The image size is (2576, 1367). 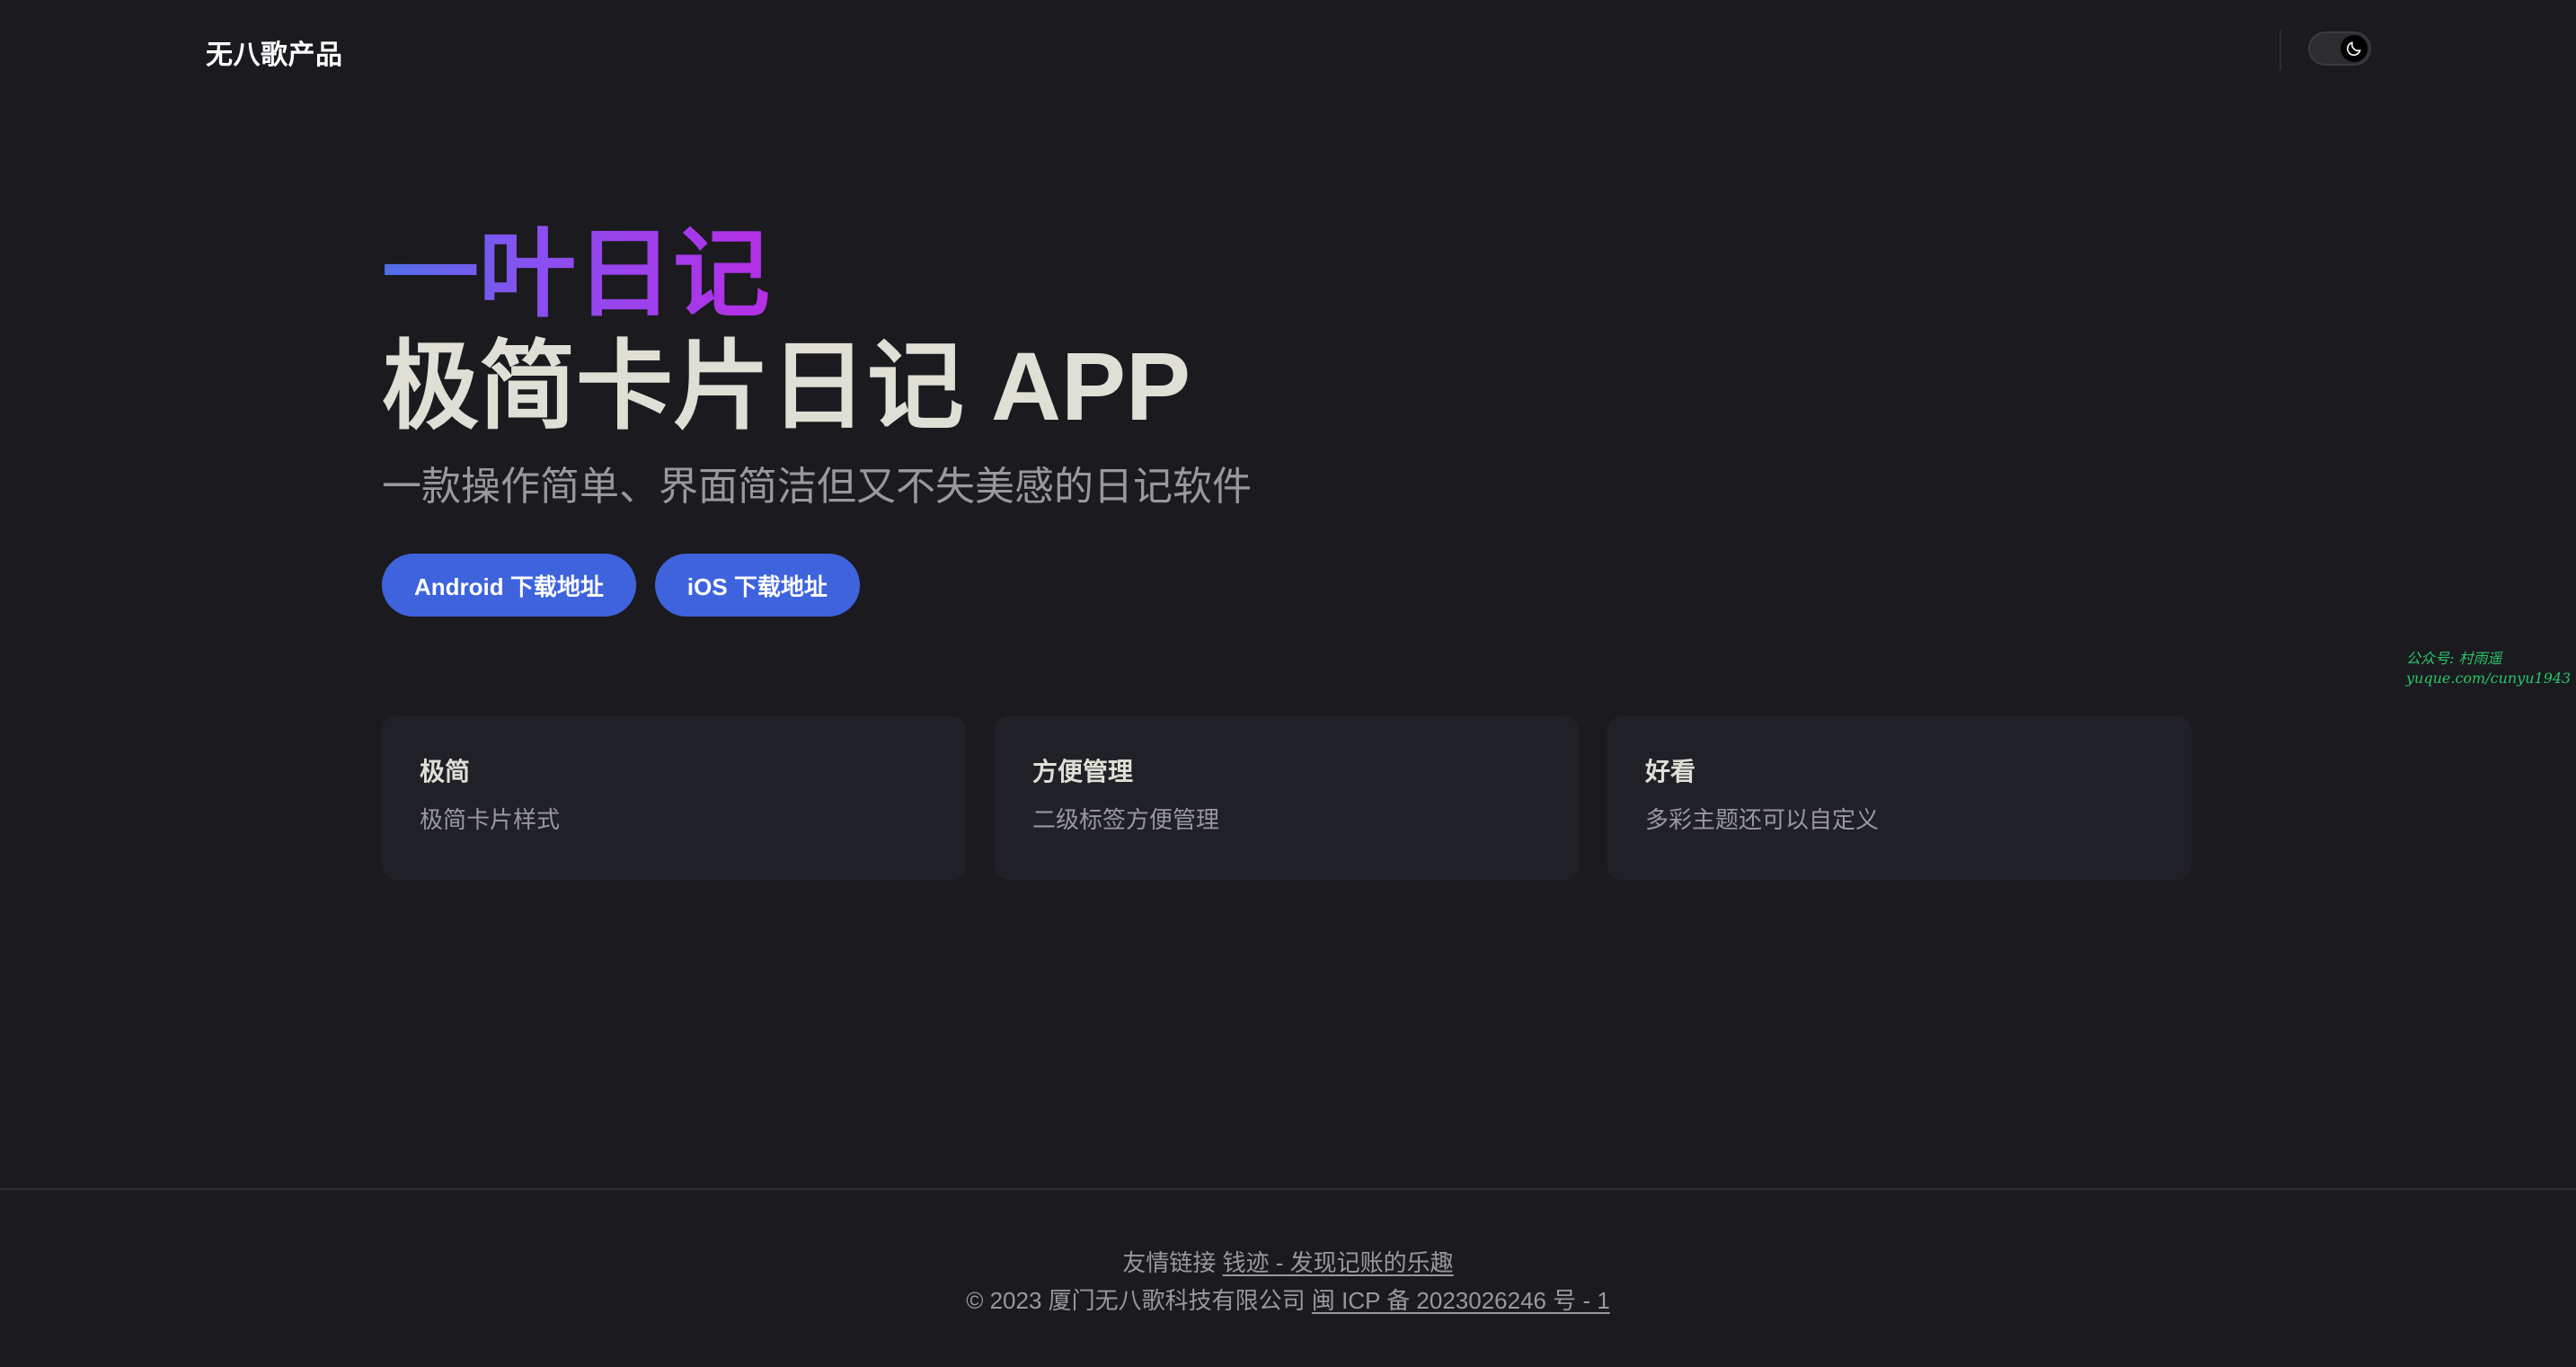 I want to click on watermark-line1: 公众号: 村雨遥, so click(x=2454, y=659).